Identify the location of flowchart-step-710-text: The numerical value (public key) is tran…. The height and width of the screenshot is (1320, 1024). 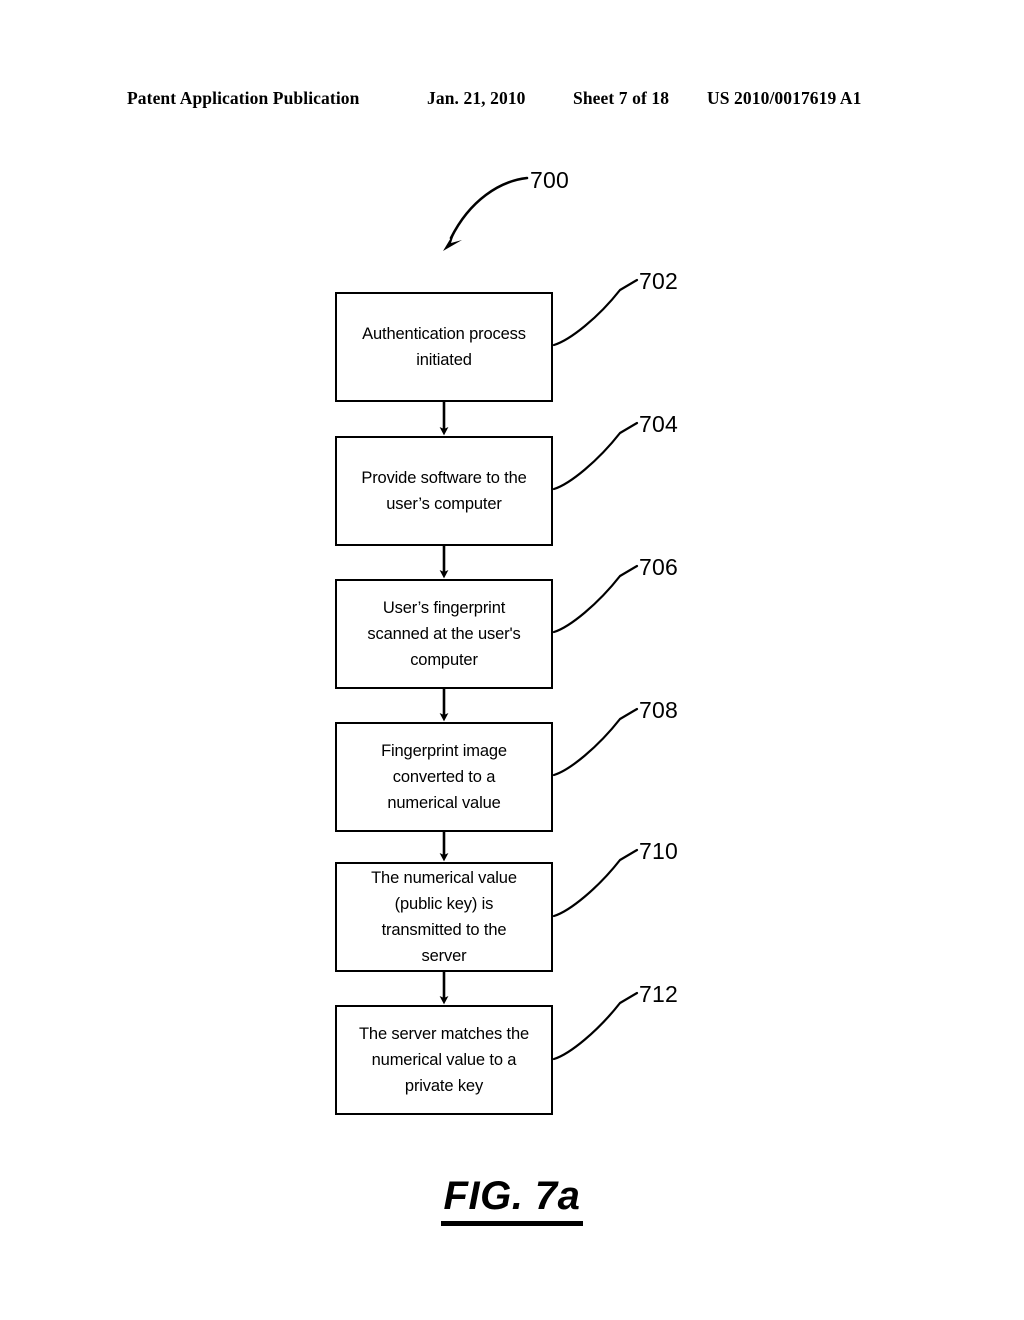
(444, 917).